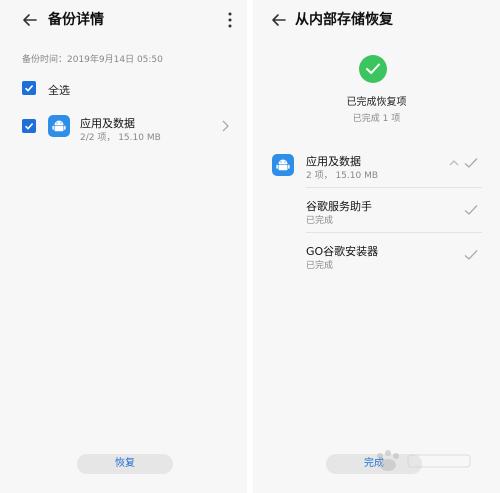 The width and height of the screenshot is (500, 493). Describe the element at coordinates (373, 69) in the screenshot. I see `check-circle-icon` at that location.